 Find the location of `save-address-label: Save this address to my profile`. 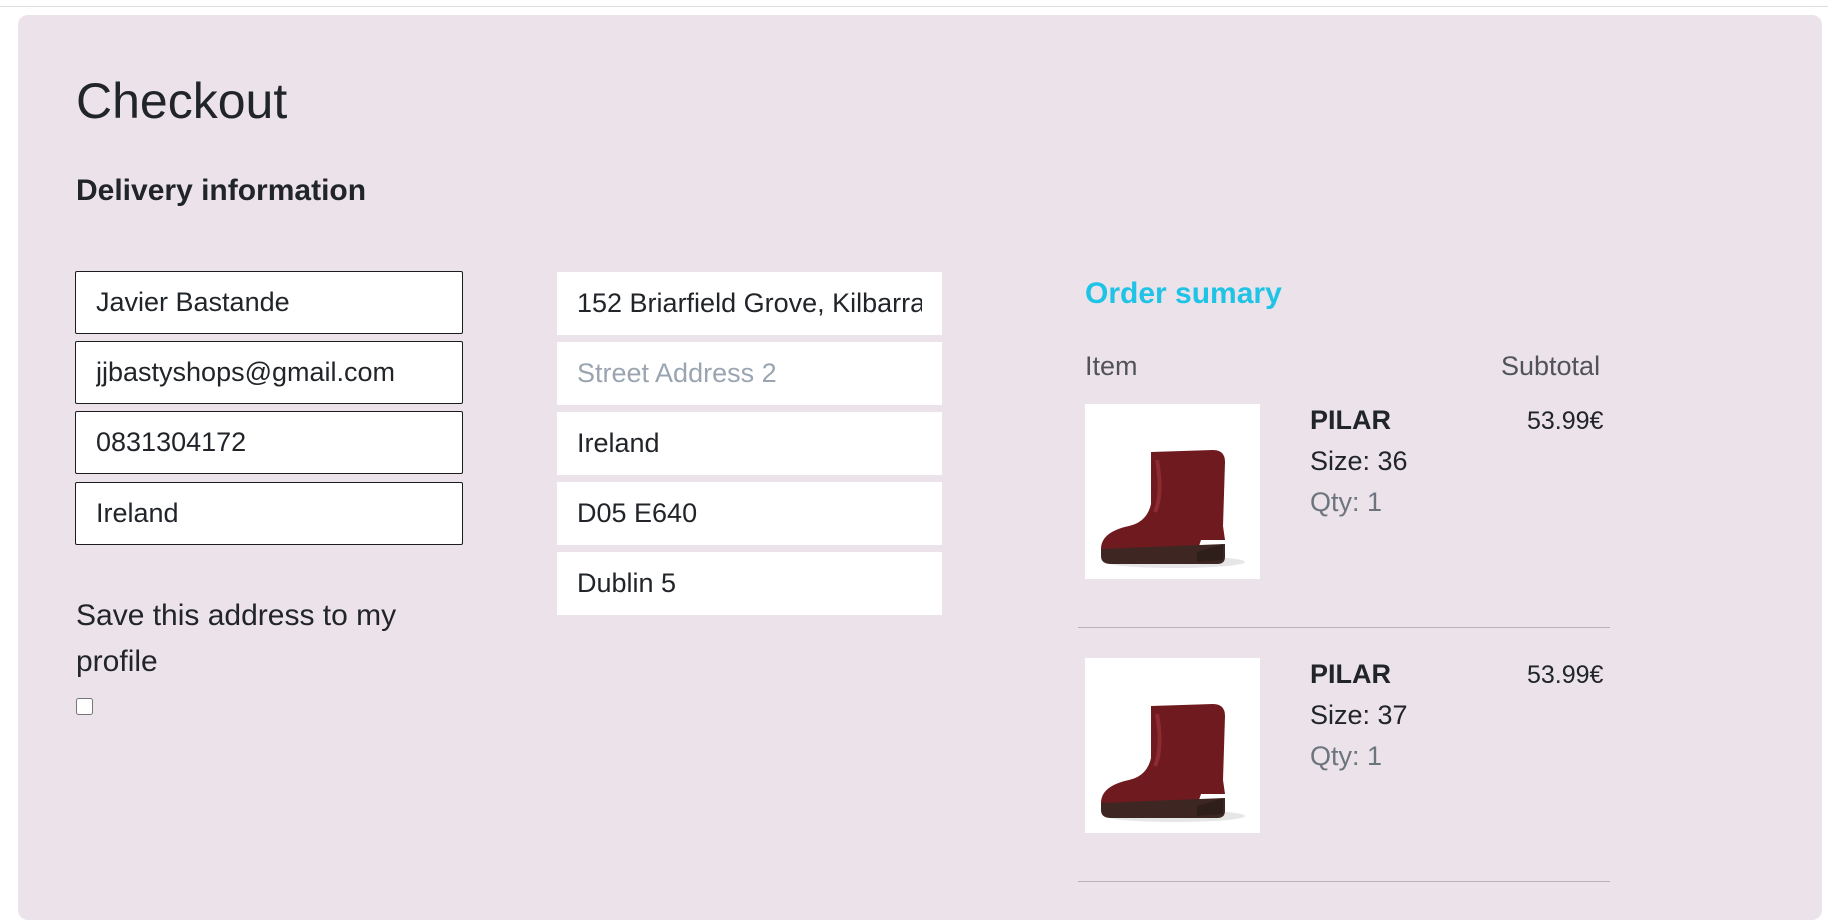

save-address-label: Save this address to my profile is located at coordinates (236, 638).